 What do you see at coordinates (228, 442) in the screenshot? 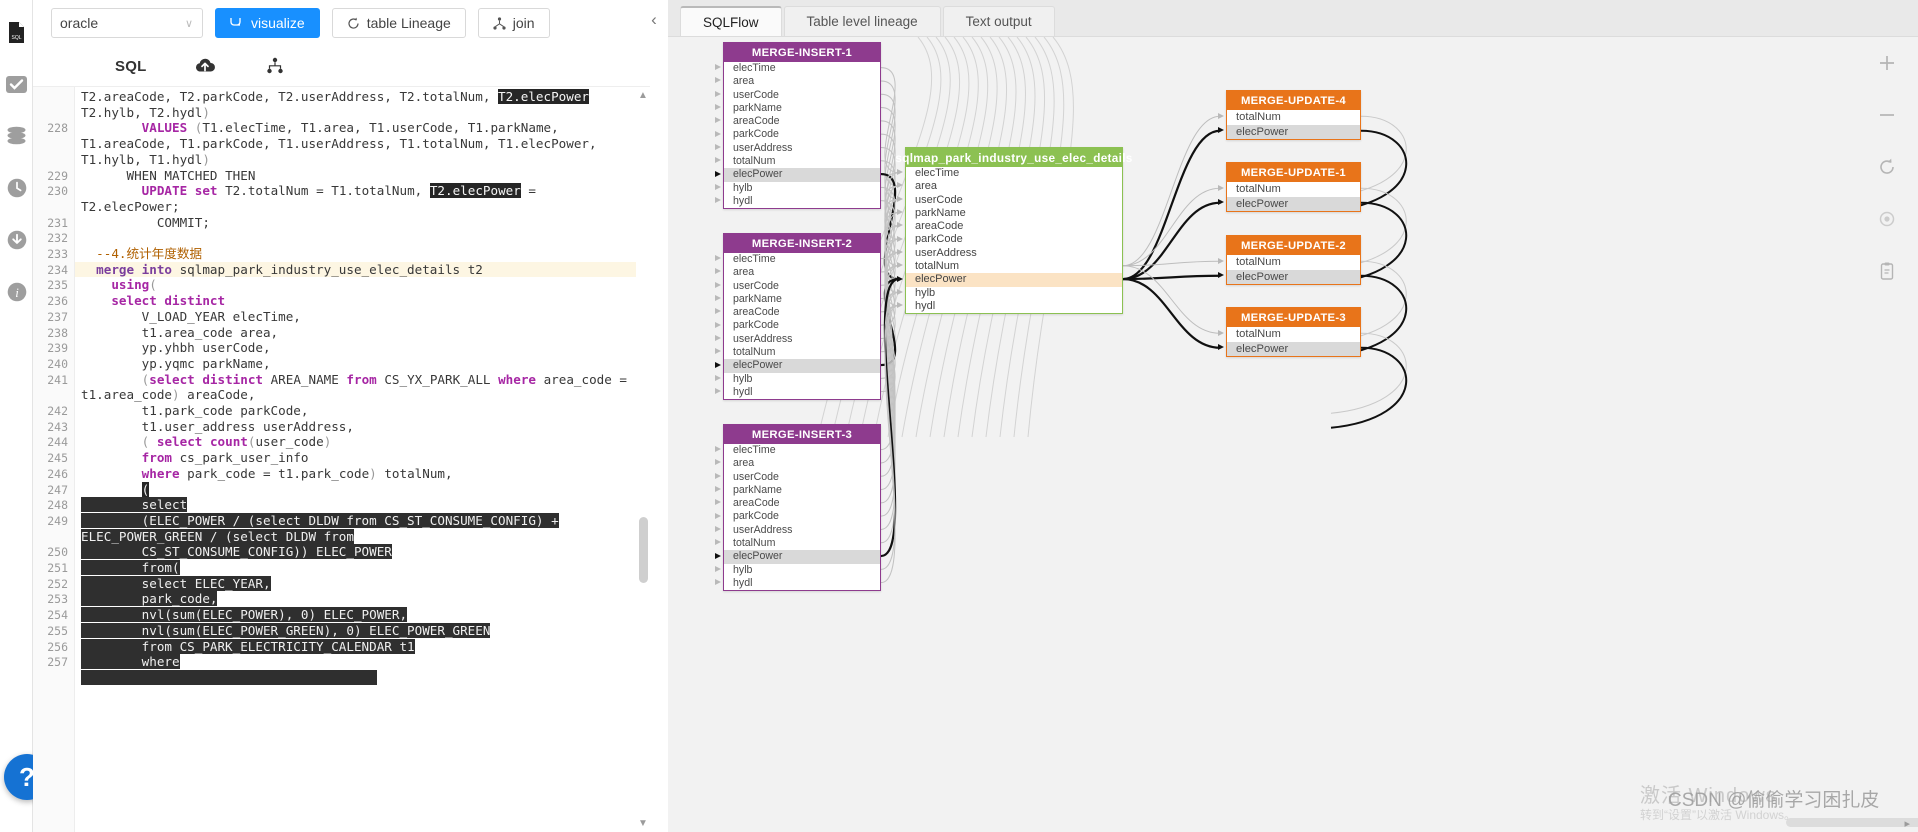
I see `code-token: count` at bounding box center [228, 442].